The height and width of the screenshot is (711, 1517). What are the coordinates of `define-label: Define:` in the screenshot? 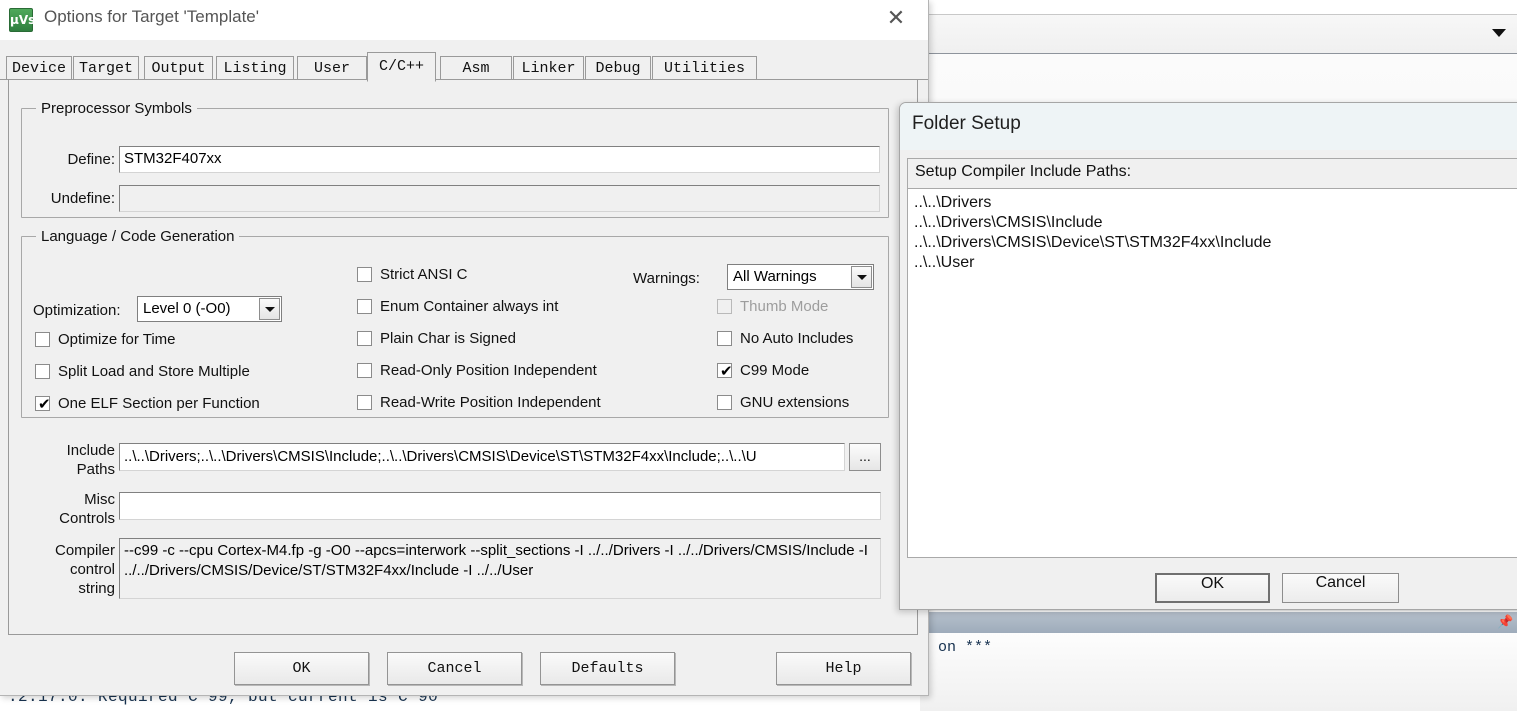 It's located at (91, 159).